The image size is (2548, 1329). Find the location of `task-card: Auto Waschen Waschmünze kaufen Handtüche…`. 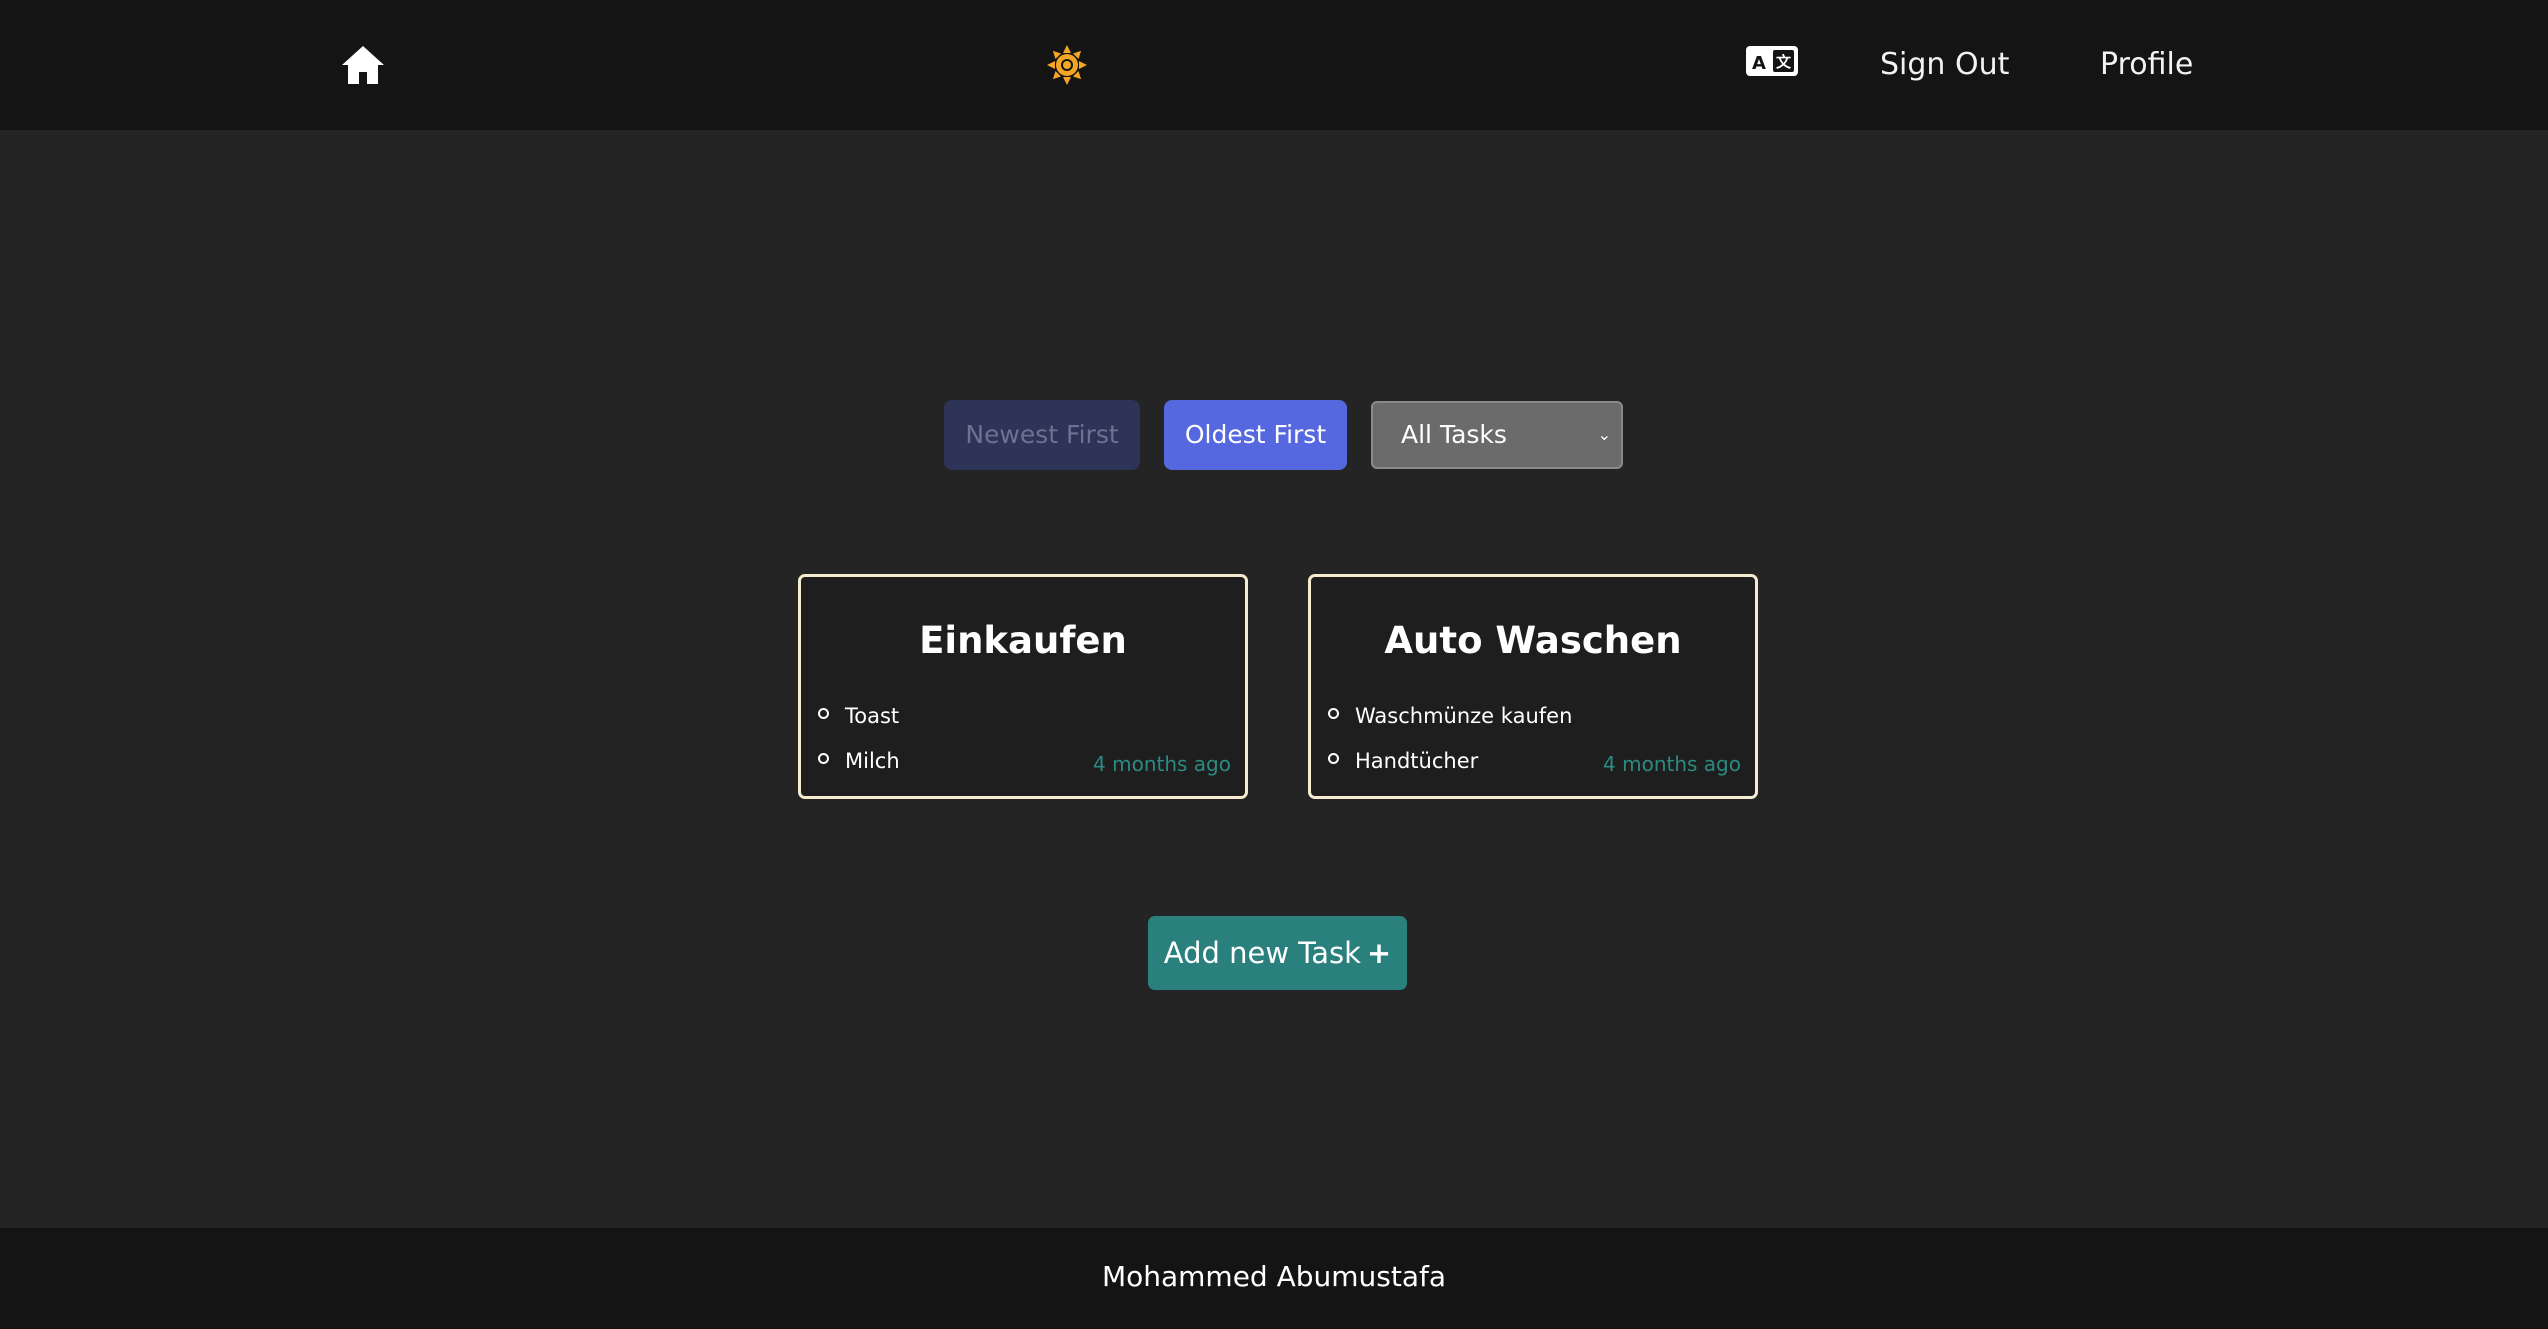

task-card: Auto Waschen Waschmünze kaufen Handtüche… is located at coordinates (1533, 686).